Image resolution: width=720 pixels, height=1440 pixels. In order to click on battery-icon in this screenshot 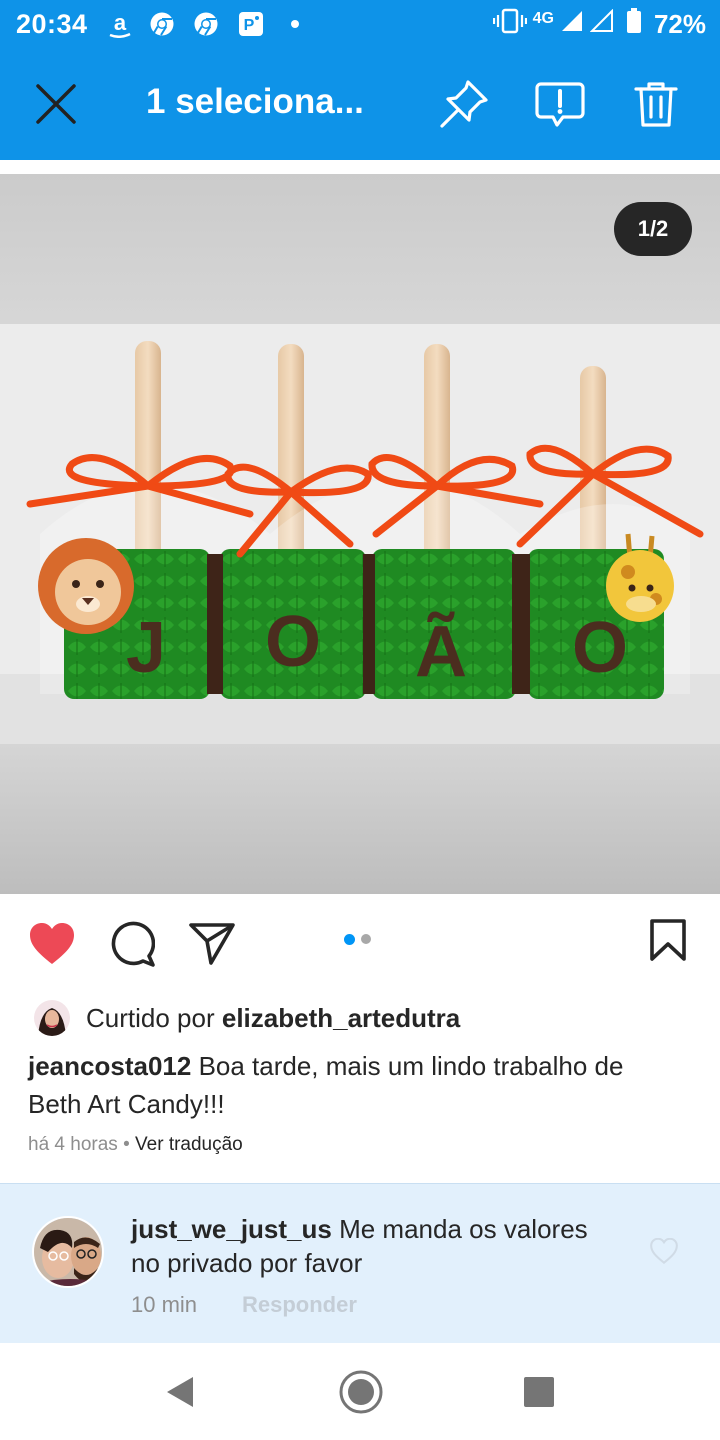, I will do `click(634, 24)`.